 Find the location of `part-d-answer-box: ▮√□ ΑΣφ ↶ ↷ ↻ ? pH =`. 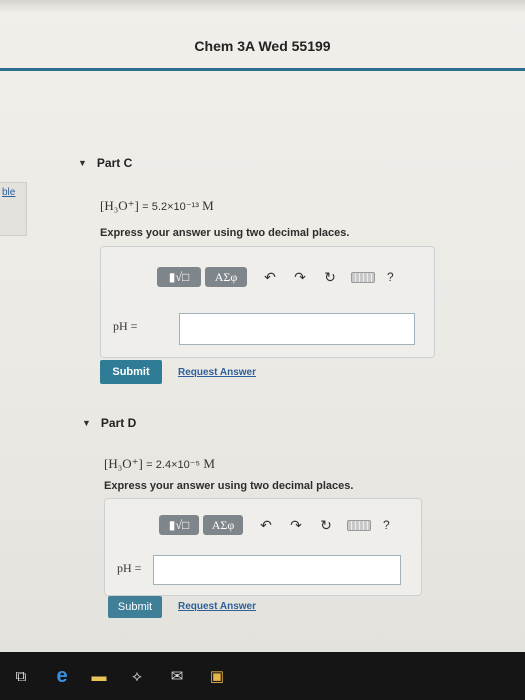

part-d-answer-box: ▮√□ ΑΣφ ↶ ↷ ↻ ? pH = is located at coordinates (263, 547).